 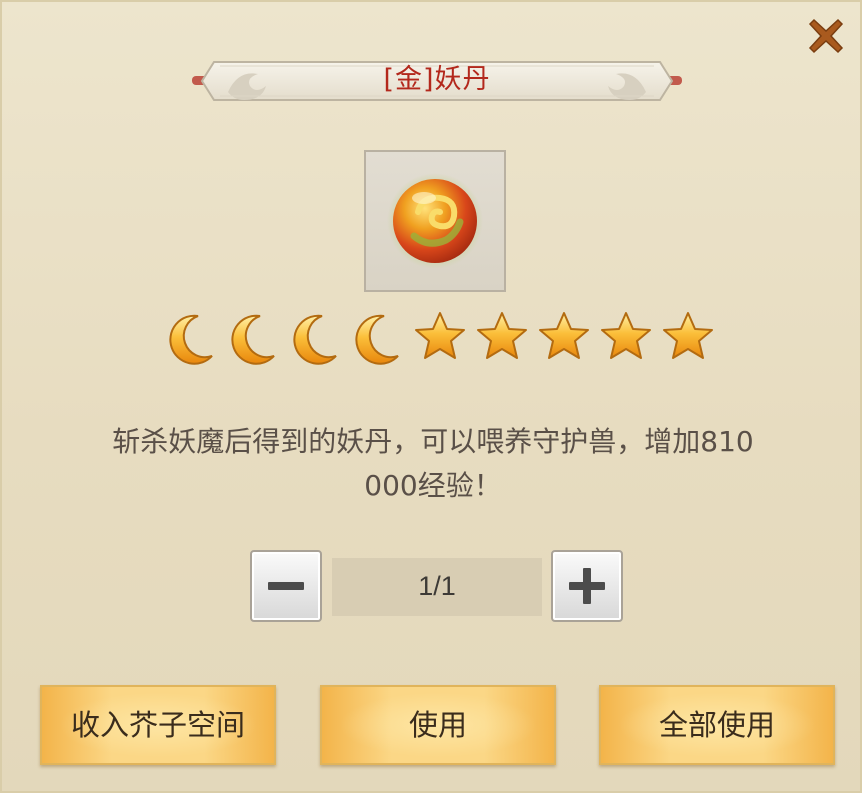 I want to click on quantity-display: 1/1, so click(x=437, y=587).